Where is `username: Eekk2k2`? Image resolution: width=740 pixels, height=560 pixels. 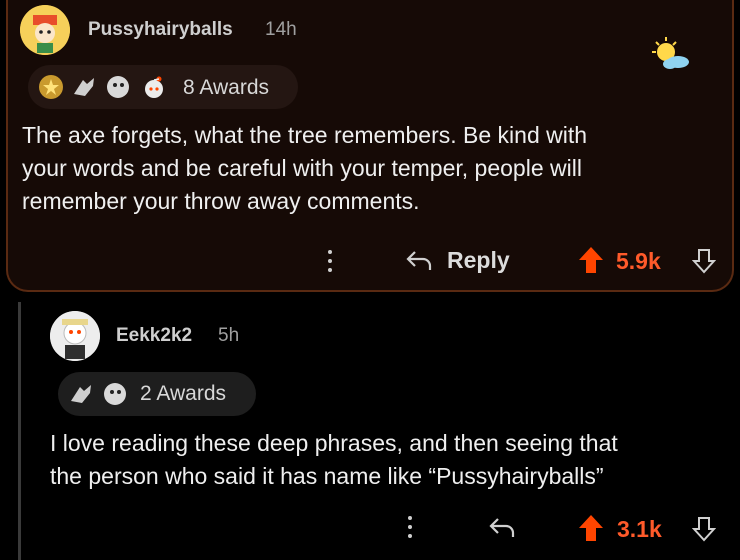 username: Eekk2k2 is located at coordinates (154, 336).